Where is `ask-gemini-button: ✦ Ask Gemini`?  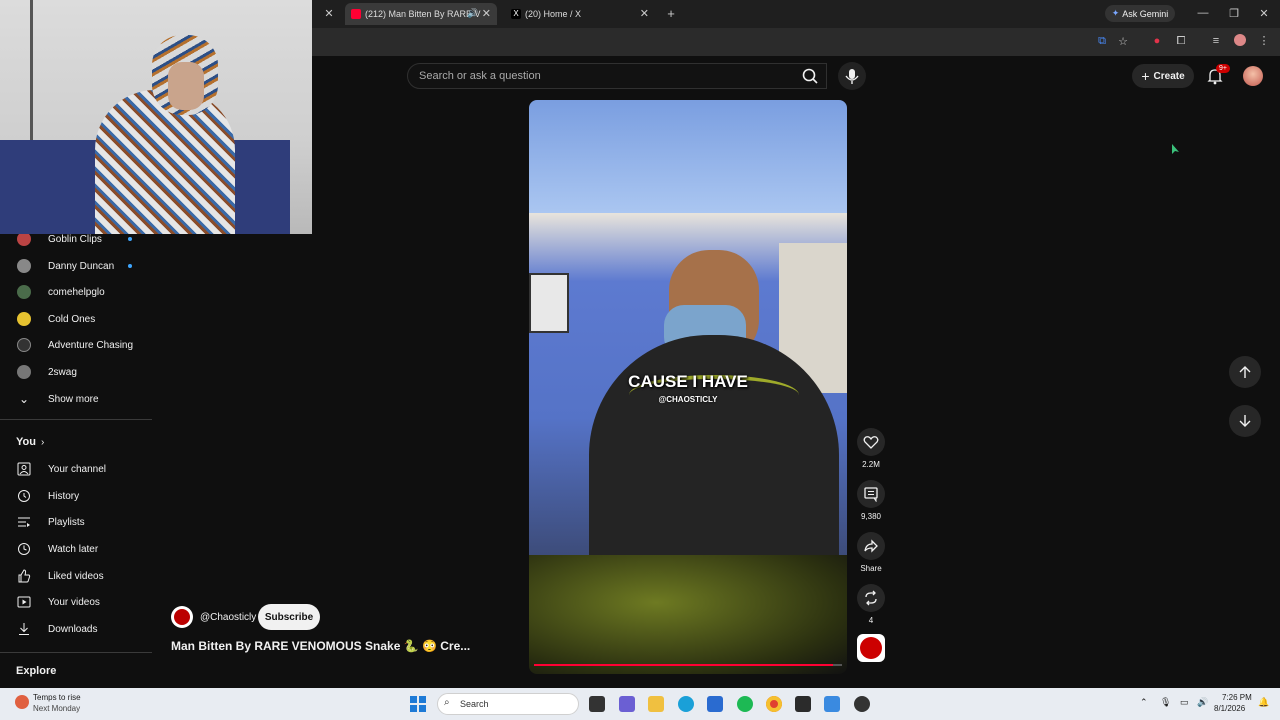 ask-gemini-button: ✦ Ask Gemini is located at coordinates (1140, 13).